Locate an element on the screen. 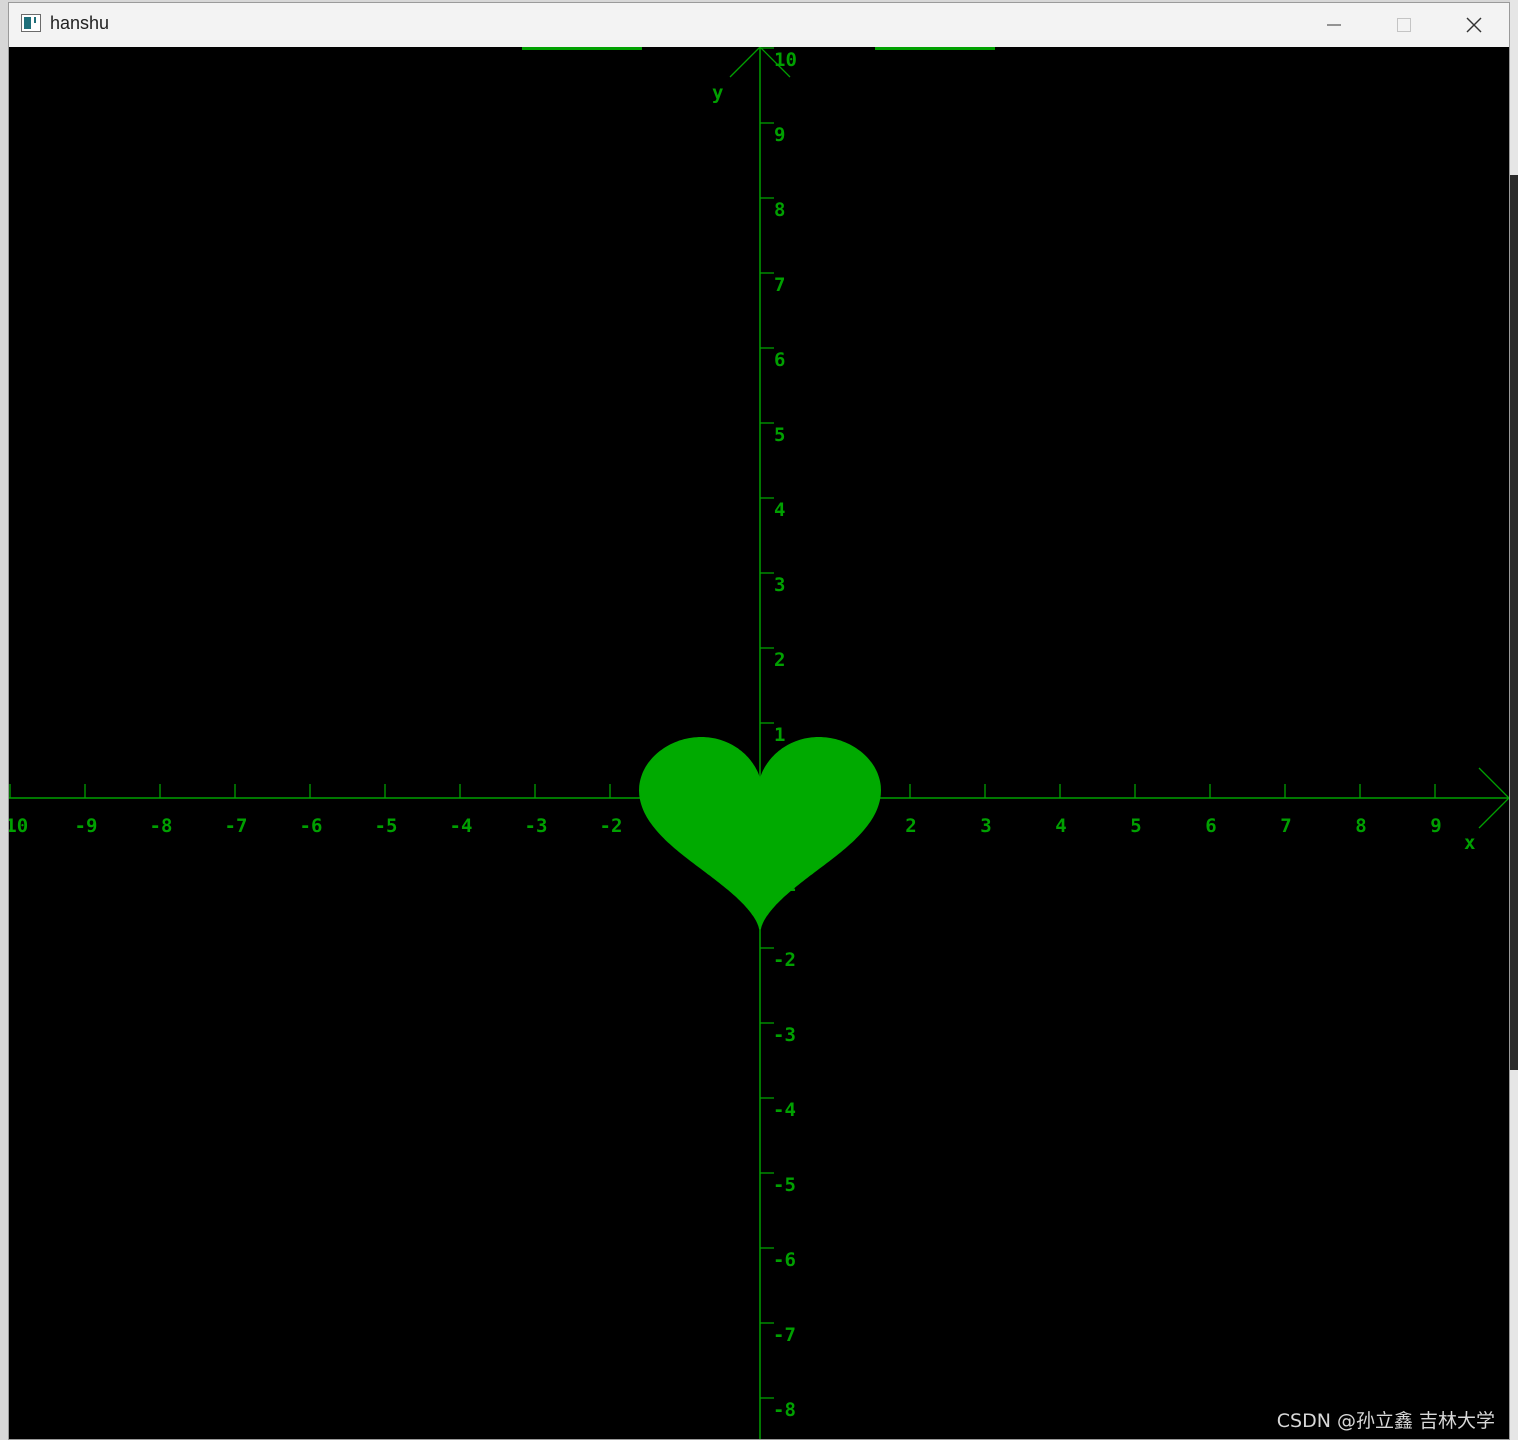 The image size is (1518, 1440). y-tick-label: 1 is located at coordinates (779, 735).